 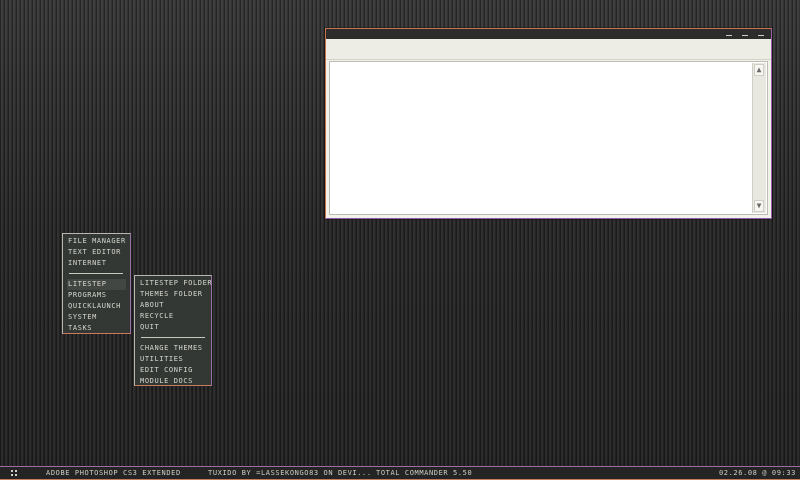 What do you see at coordinates (424, 473) in the screenshot?
I see `task-button-total-commander: TOTAL COMMANDER 5.50` at bounding box center [424, 473].